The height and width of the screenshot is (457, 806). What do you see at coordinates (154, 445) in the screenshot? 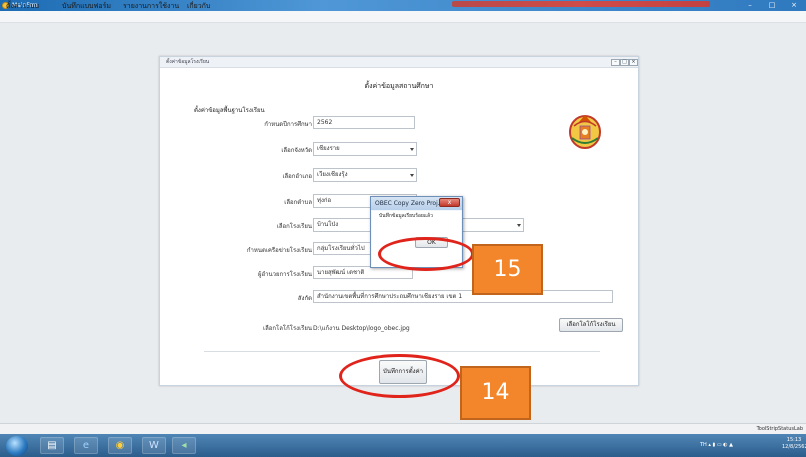
I see `word-icon: W` at bounding box center [154, 445].